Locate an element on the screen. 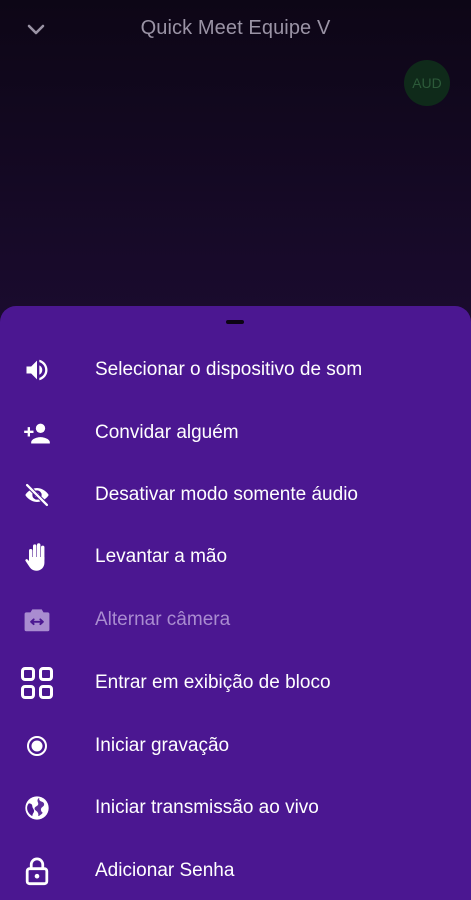 The height and width of the screenshot is (900, 471). menu-item-raise-hand: Levantar a mão is located at coordinates (235, 557).